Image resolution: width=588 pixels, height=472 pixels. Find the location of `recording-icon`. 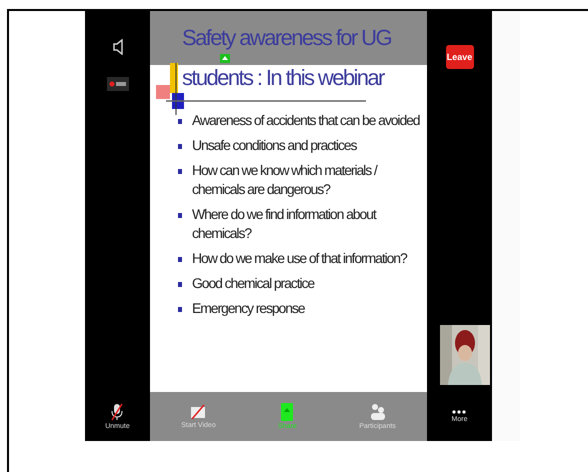

recording-icon is located at coordinates (117, 84).